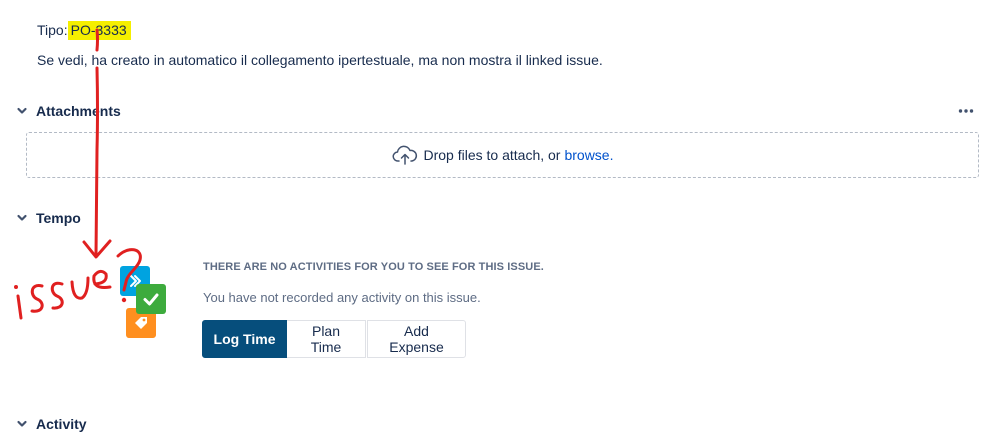 This screenshot has height=448, width=998. What do you see at coordinates (963, 445) in the screenshot?
I see `scroll-up-icon` at bounding box center [963, 445].